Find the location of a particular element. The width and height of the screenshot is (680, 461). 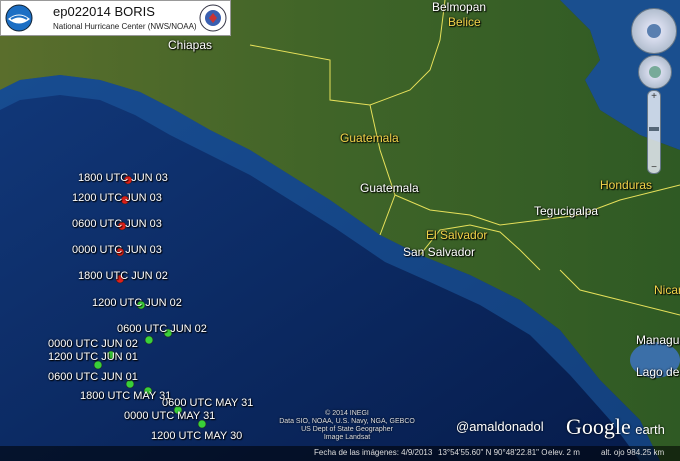

storm-subtitle: National Hurricane Center (NWS/NOAA) is located at coordinates (125, 26).